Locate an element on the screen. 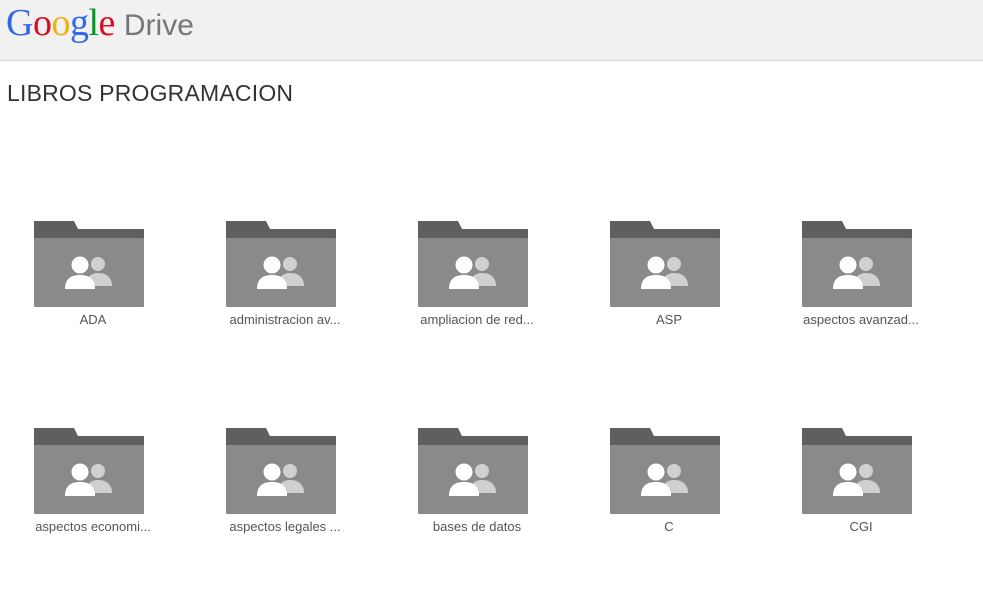  folder-label: ASP is located at coordinates (668, 319).